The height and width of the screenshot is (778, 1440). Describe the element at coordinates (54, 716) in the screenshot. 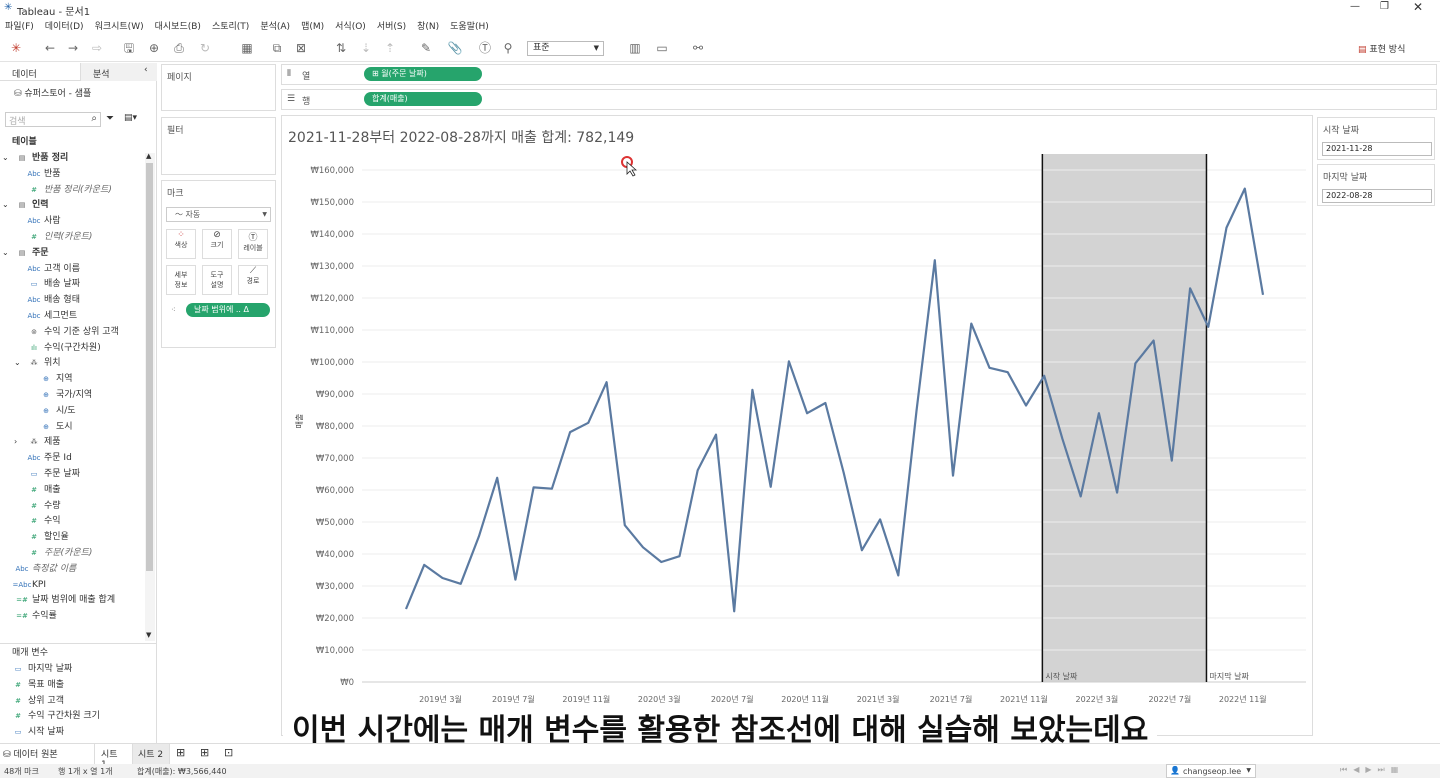

I see `parameter-item: # 수익 구간차원 크기` at that location.